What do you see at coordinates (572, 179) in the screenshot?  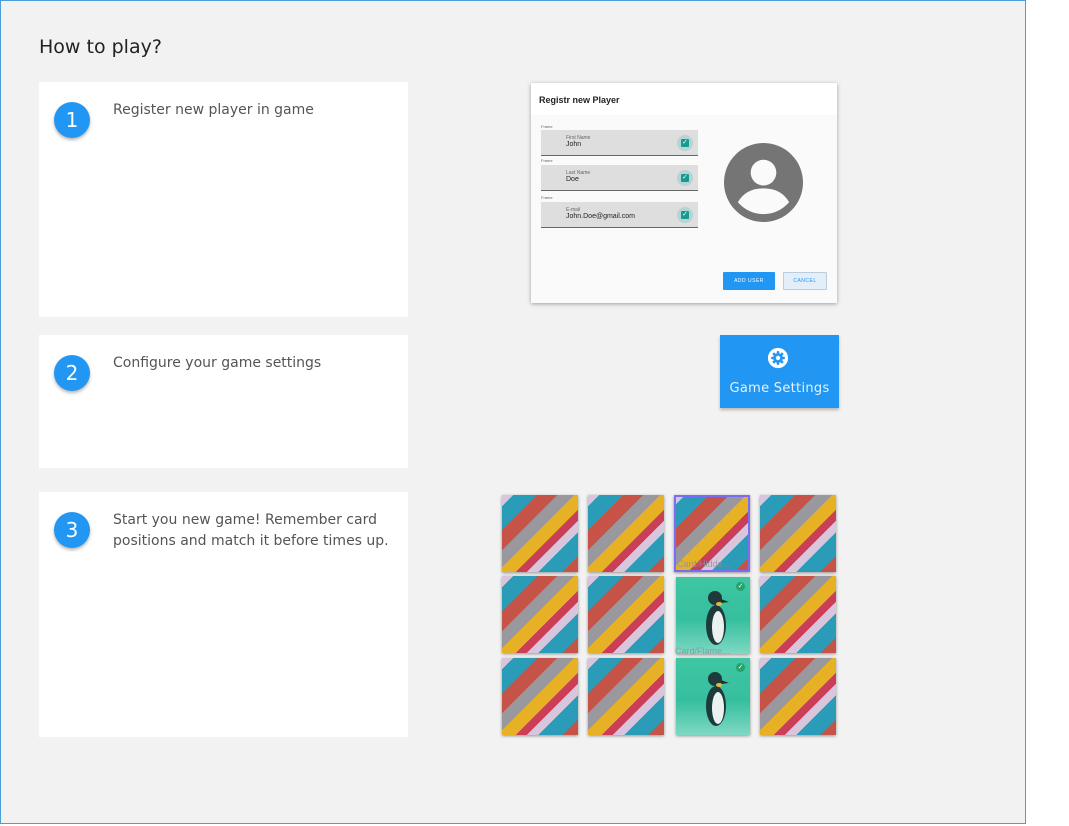 I see `field-value: Doe` at bounding box center [572, 179].